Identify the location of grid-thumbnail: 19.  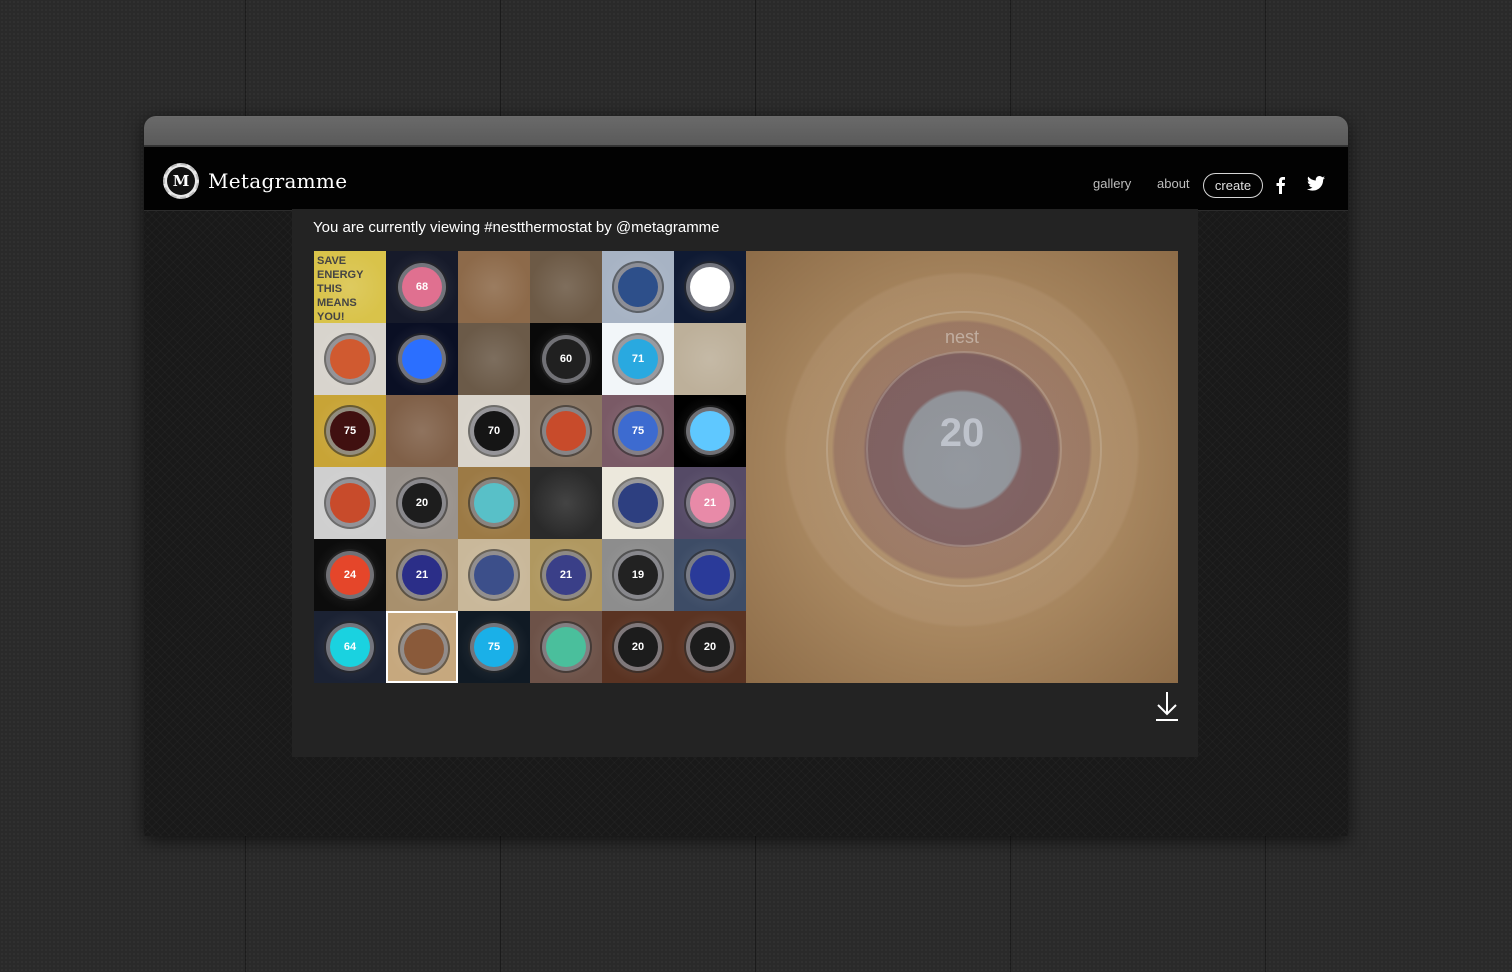
(638, 575).